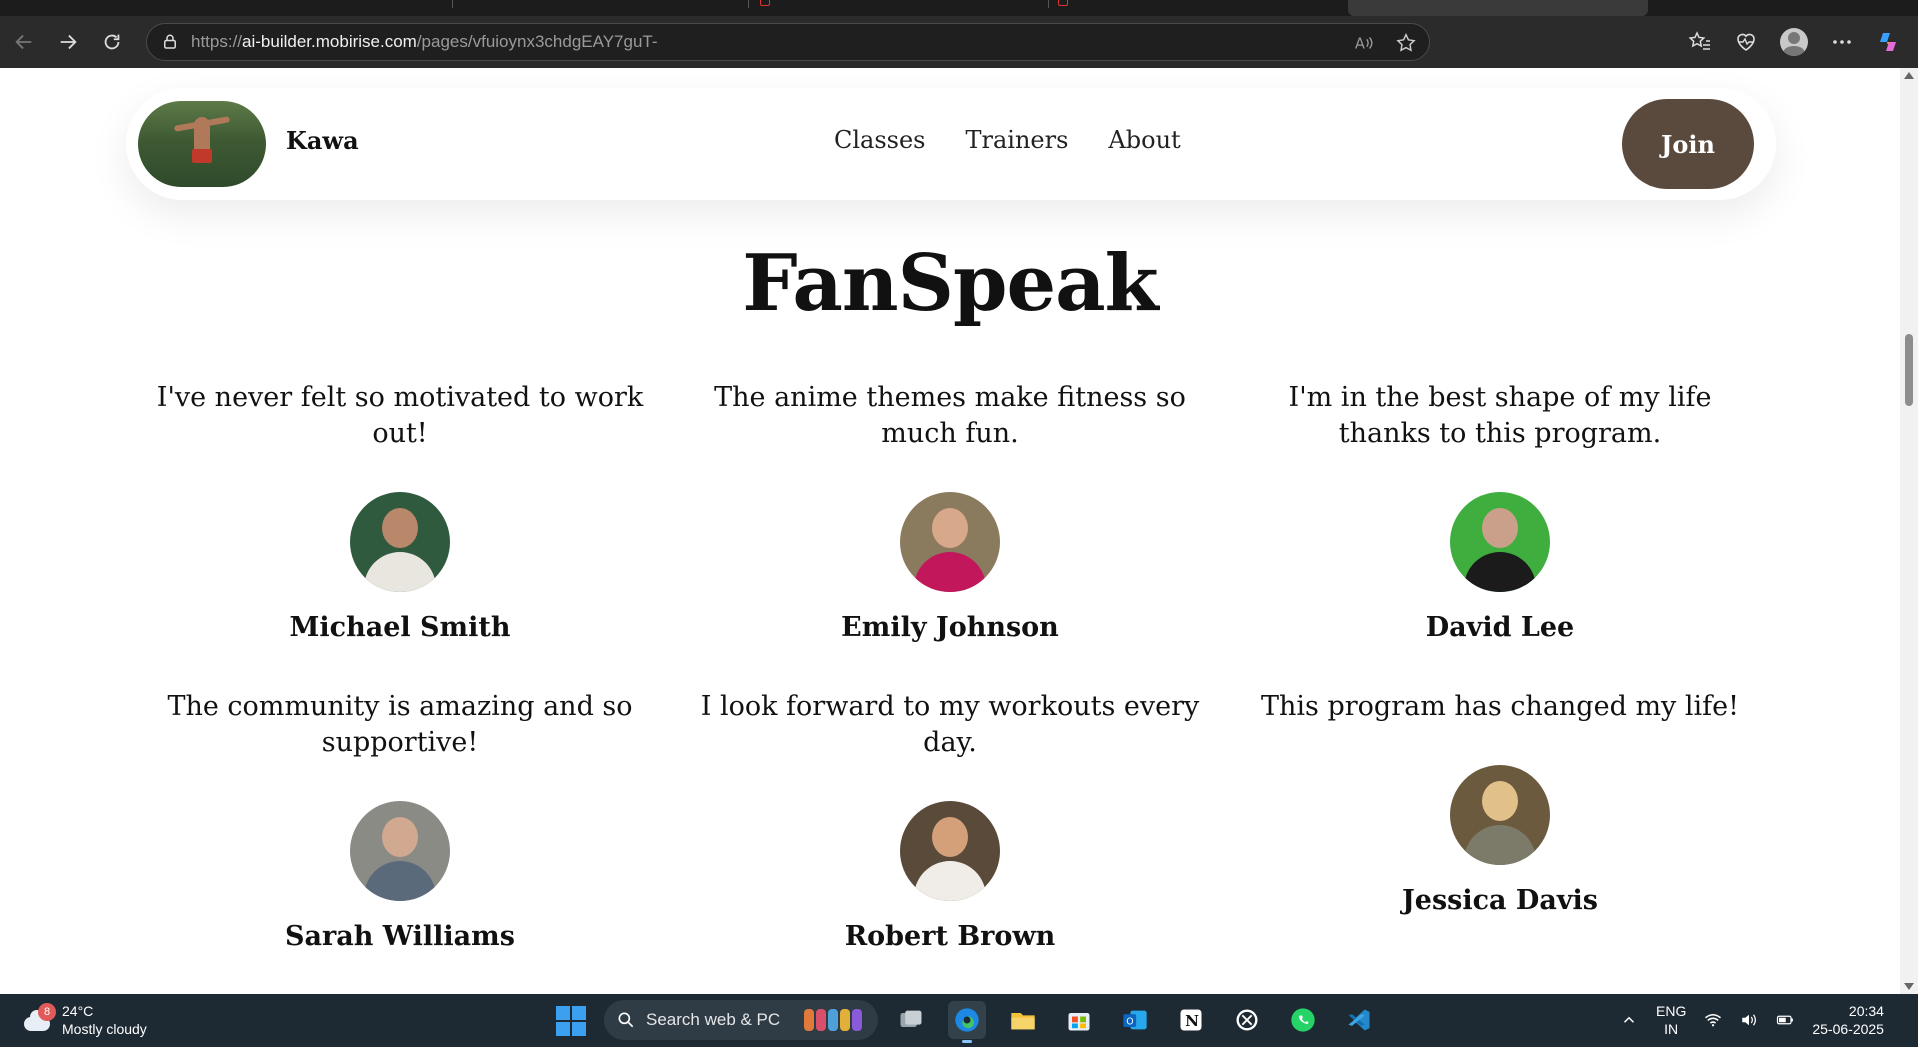 This screenshot has height=1047, width=1918. I want to click on menu-item-classes: Classes, so click(880, 140).